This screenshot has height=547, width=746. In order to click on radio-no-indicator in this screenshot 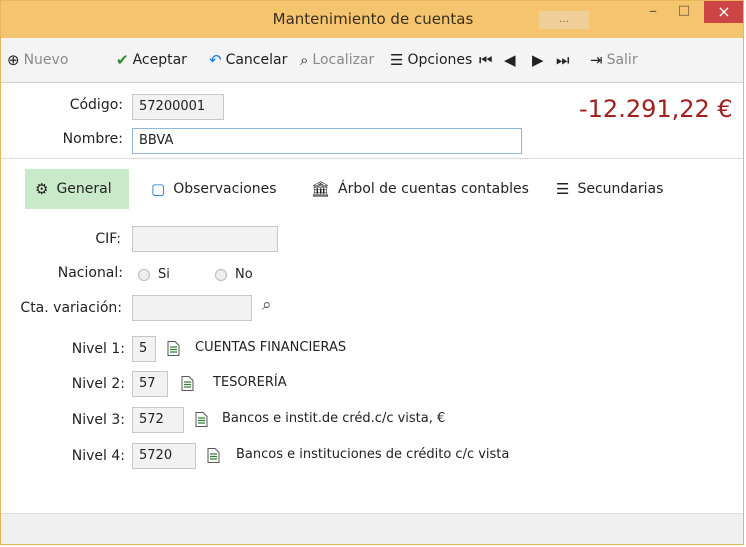, I will do `click(221, 274)`.